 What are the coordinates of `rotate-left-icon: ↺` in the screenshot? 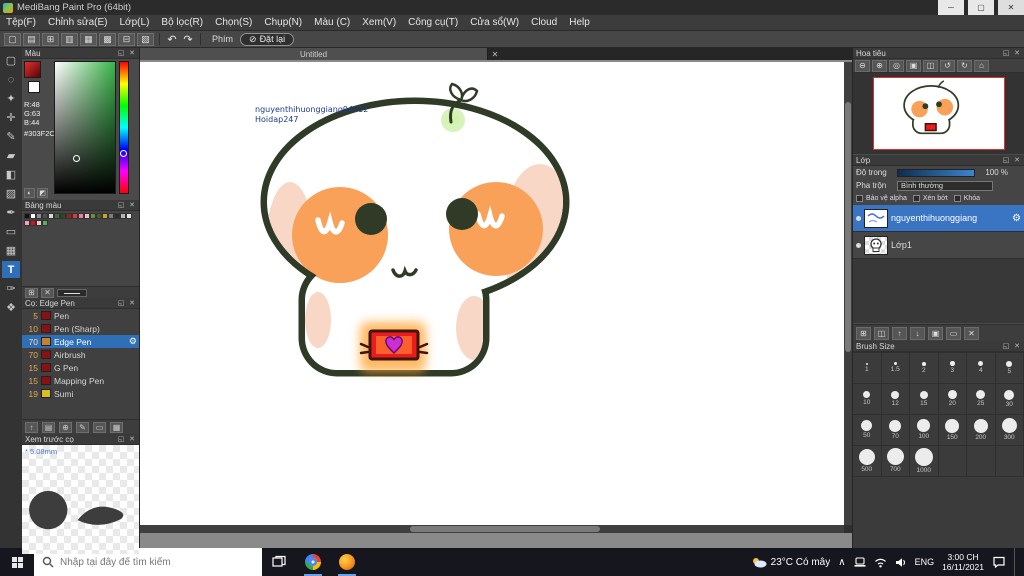 It's located at (947, 65).